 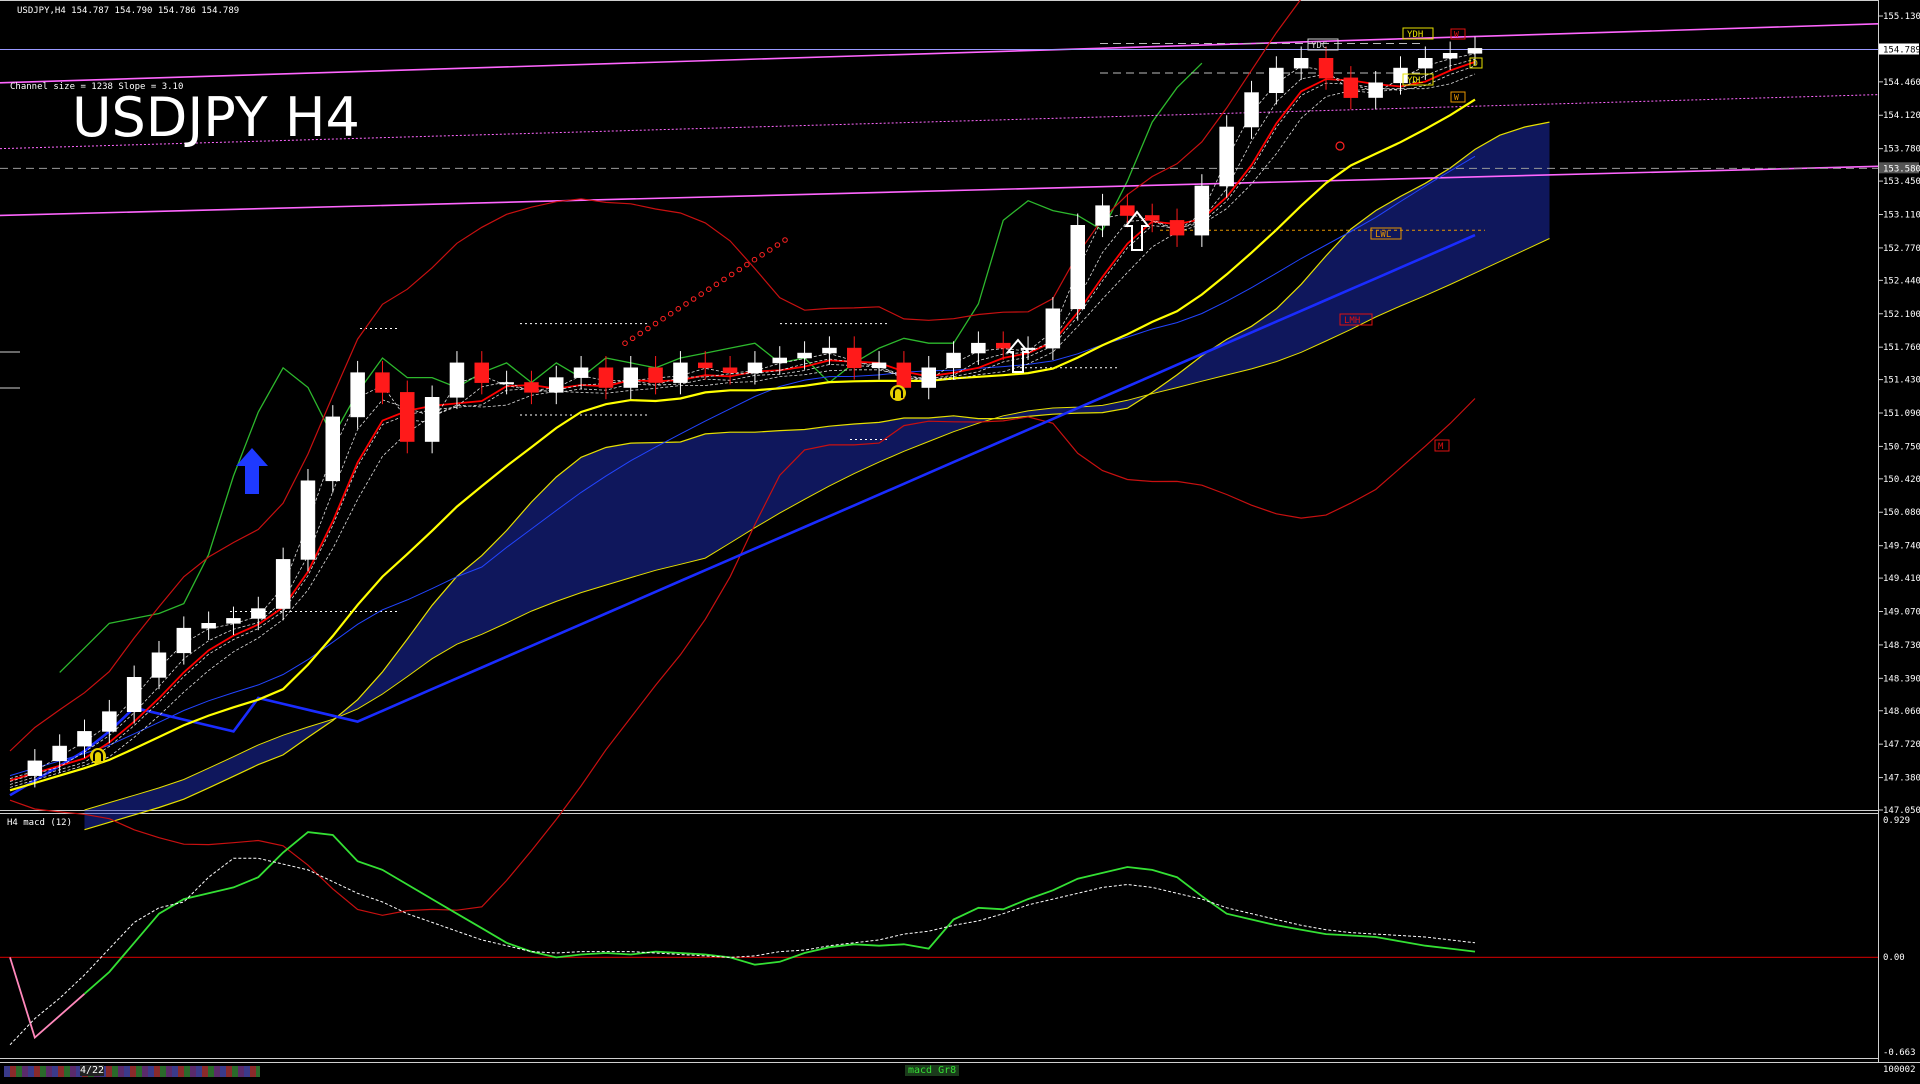 What do you see at coordinates (1899, 1070) in the screenshot?
I see `bottom-right-value: 100002` at bounding box center [1899, 1070].